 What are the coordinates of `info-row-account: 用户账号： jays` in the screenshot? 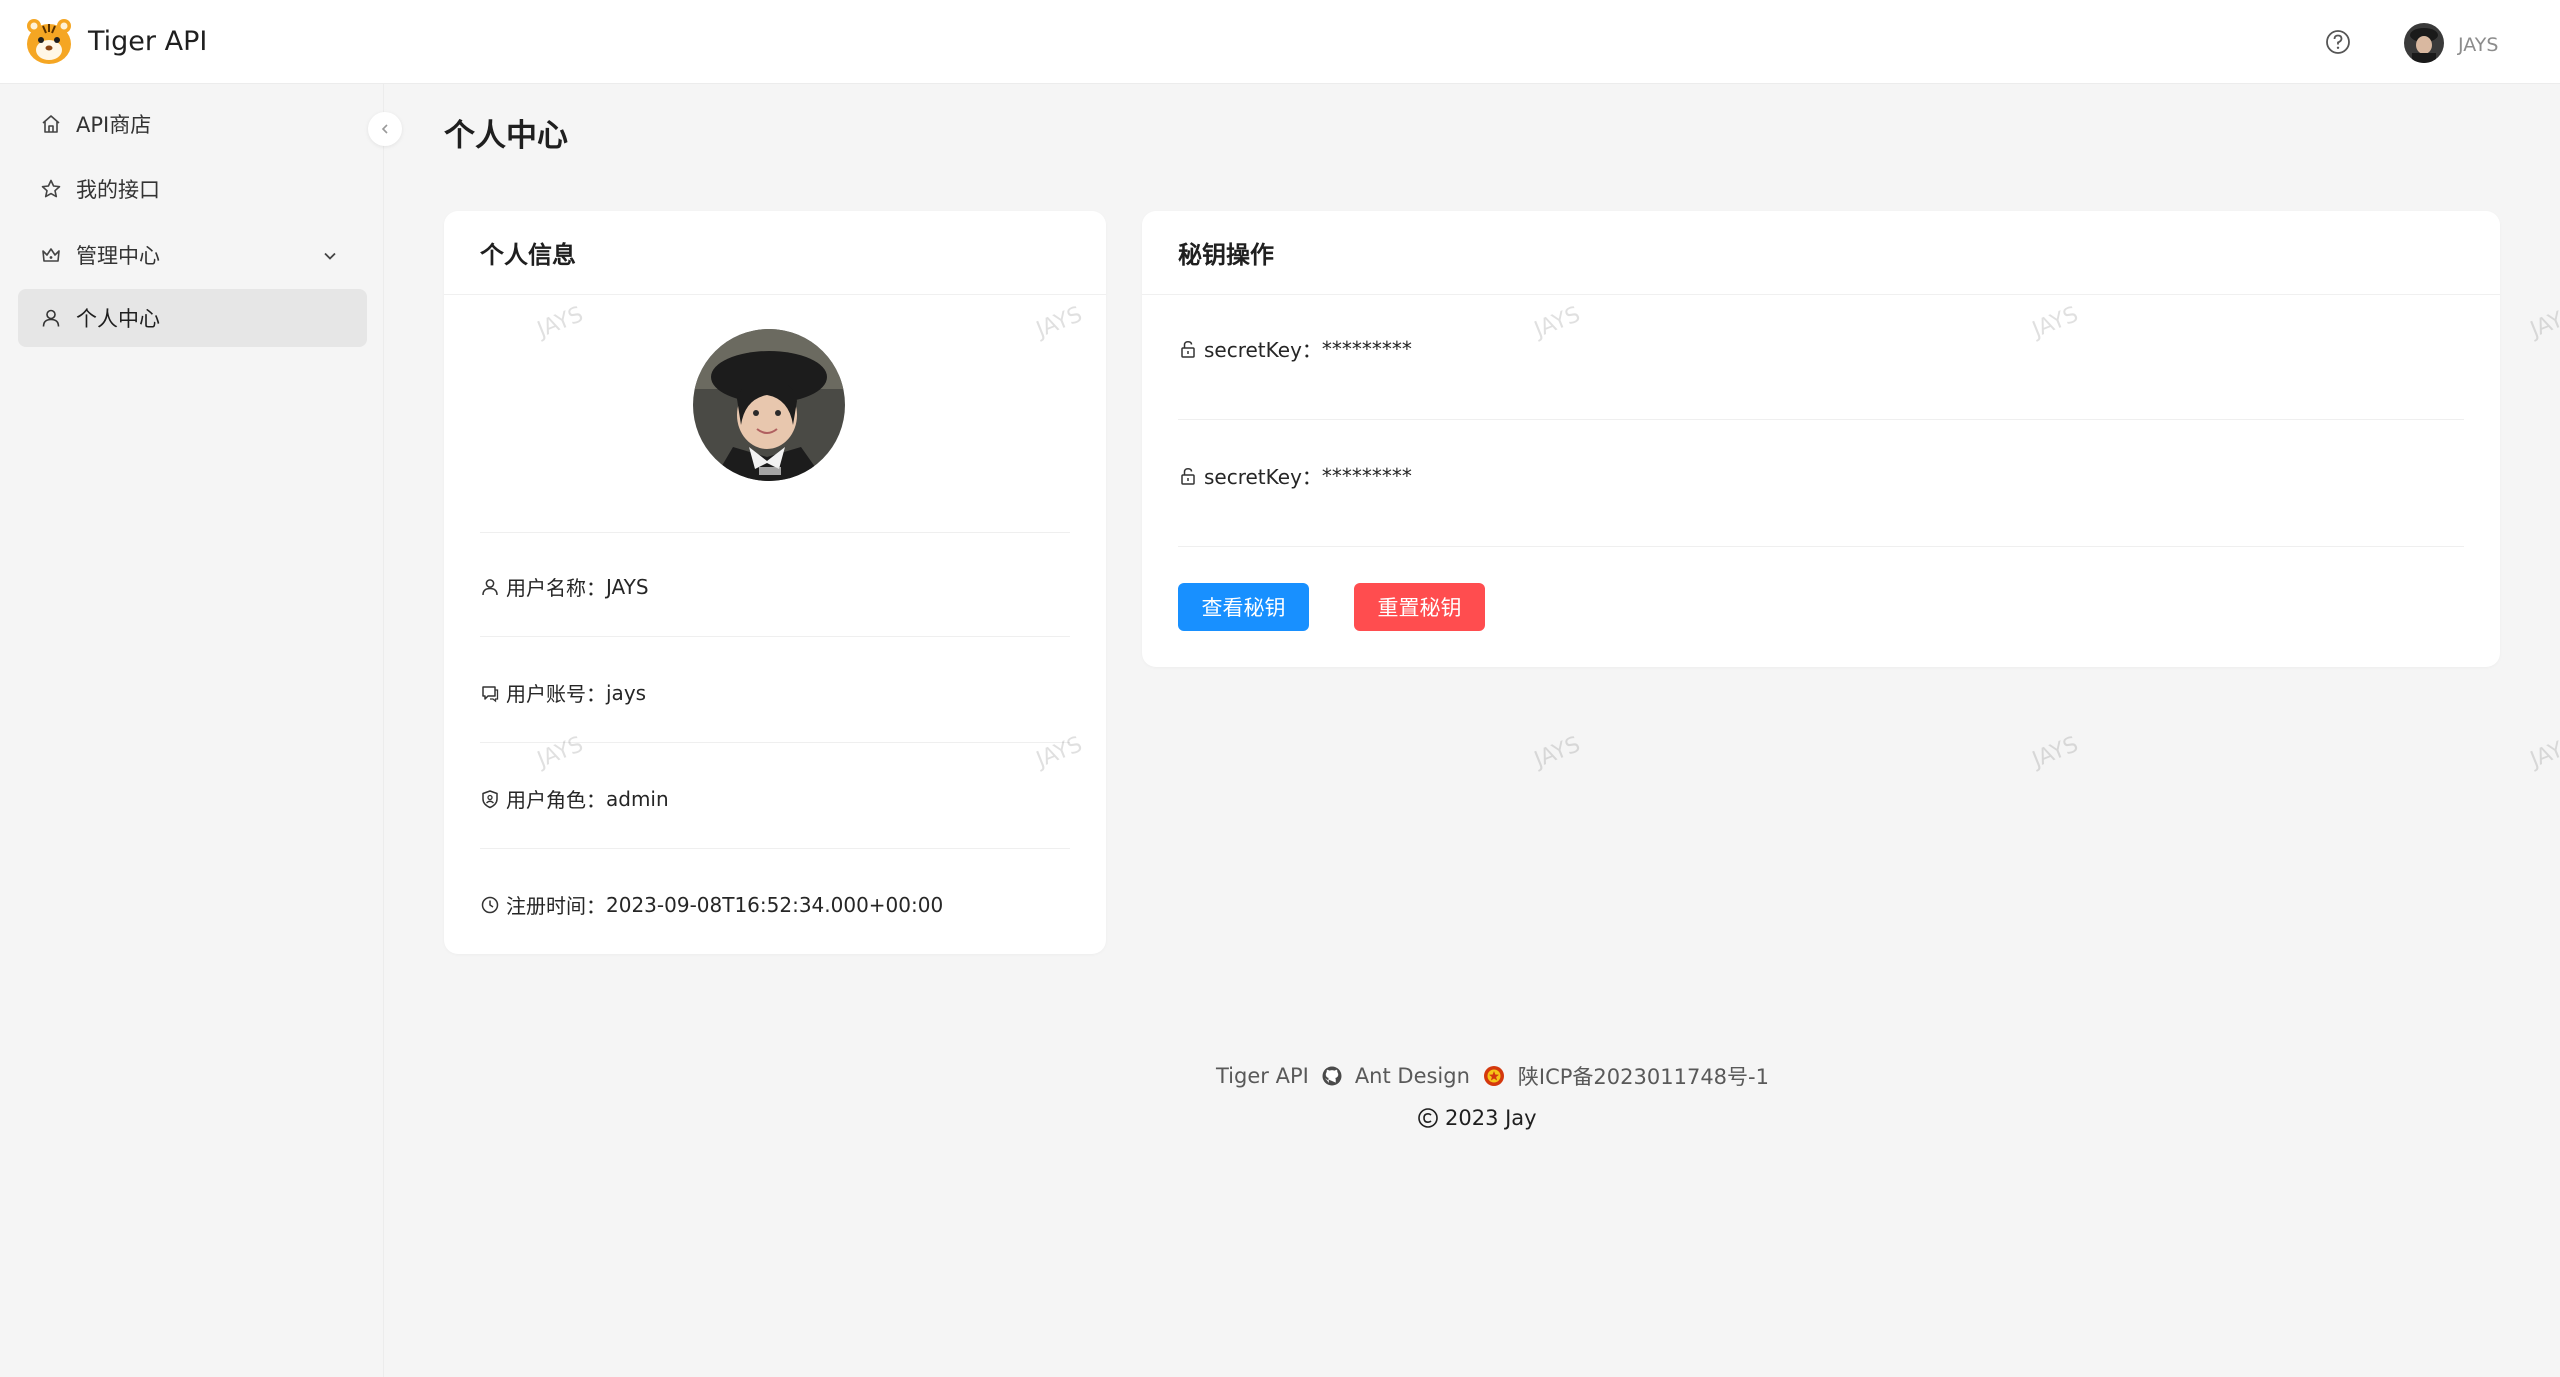 It's located at (563, 692).